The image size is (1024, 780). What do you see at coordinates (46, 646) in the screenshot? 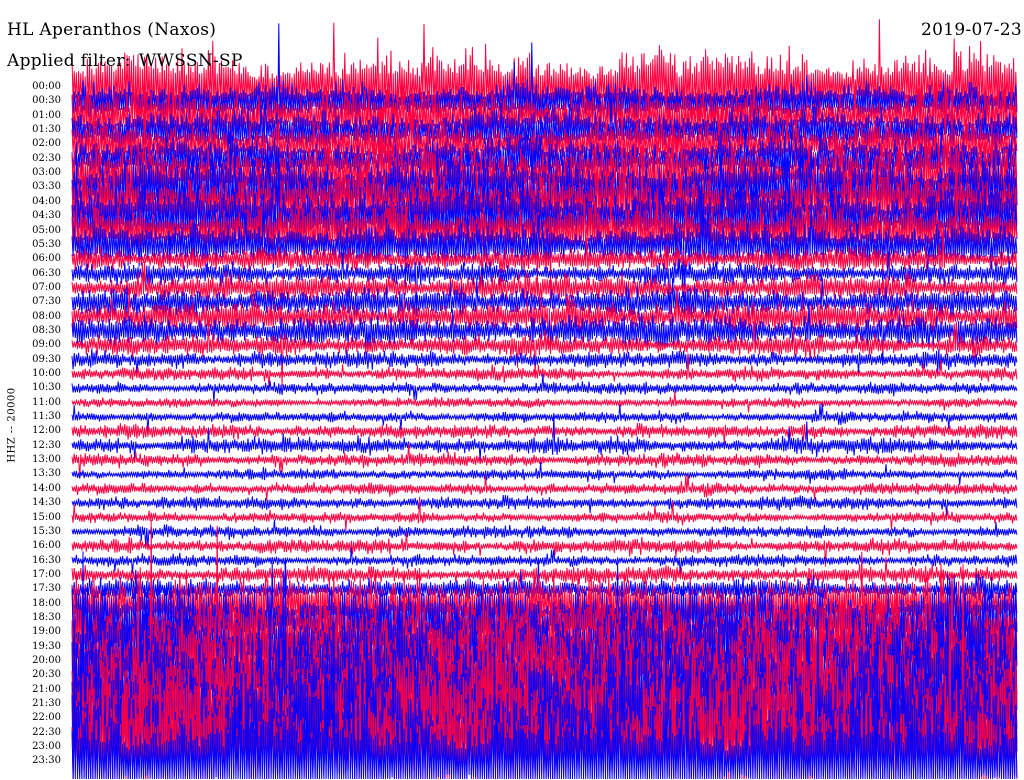
I see `time-tick-label: 19:30` at bounding box center [46, 646].